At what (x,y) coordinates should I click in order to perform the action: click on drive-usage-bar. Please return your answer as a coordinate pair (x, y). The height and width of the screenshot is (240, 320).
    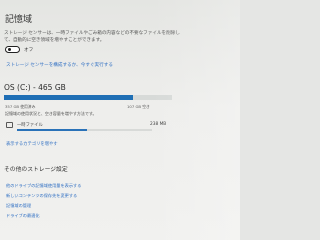
    Looking at the image, I should click on (88, 97).